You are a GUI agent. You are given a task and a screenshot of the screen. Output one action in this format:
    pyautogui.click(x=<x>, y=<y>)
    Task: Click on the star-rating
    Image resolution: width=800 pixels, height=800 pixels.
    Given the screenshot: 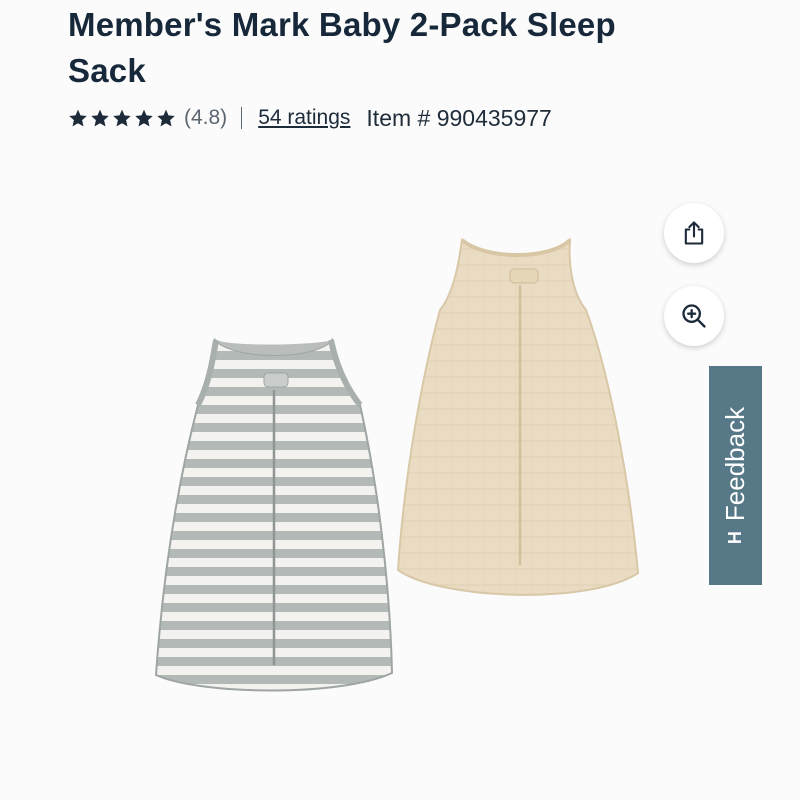 What is the action you would take?
    pyautogui.click(x=122, y=118)
    